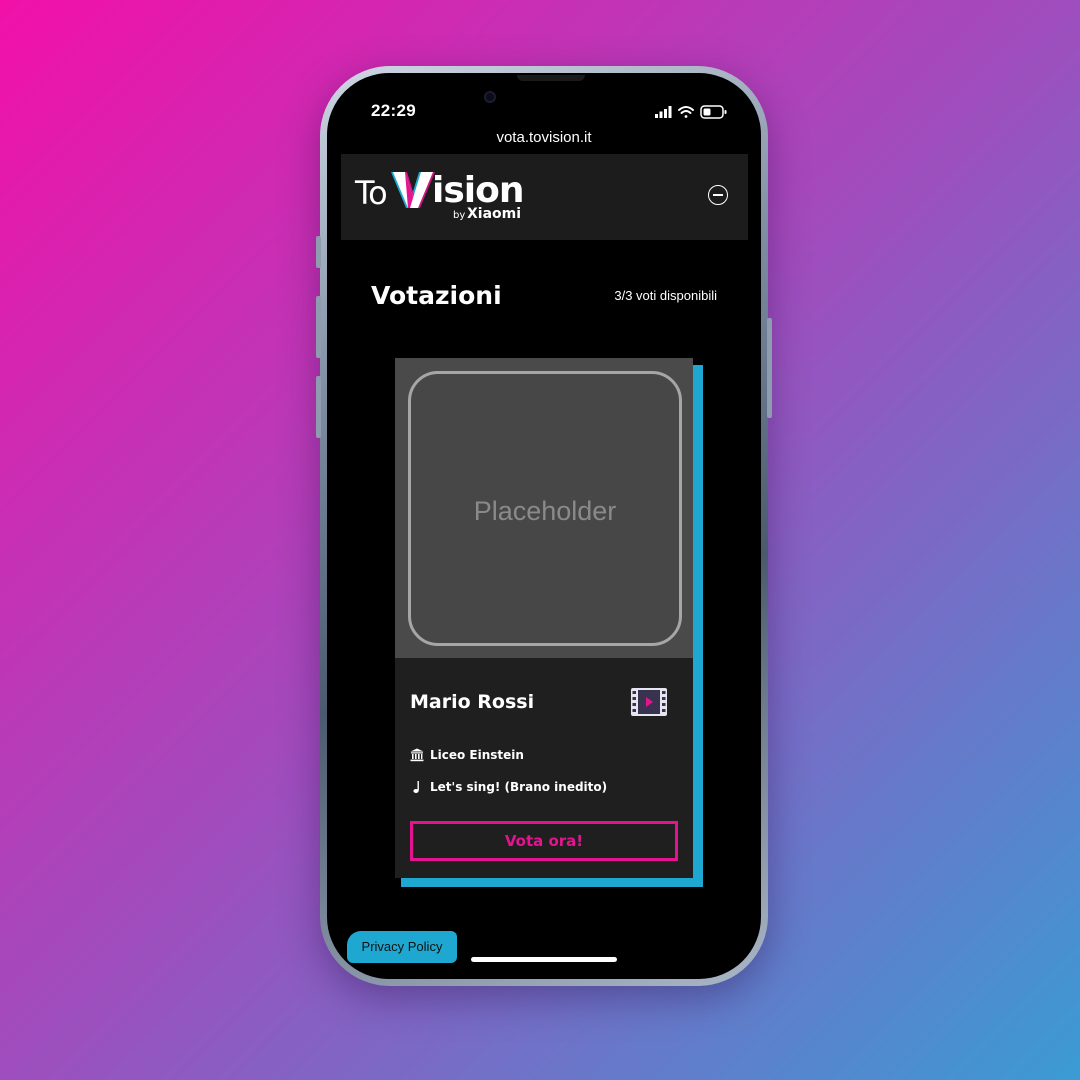 This screenshot has width=1080, height=1080. Describe the element at coordinates (417, 755) in the screenshot. I see `building-columns-icon` at that location.